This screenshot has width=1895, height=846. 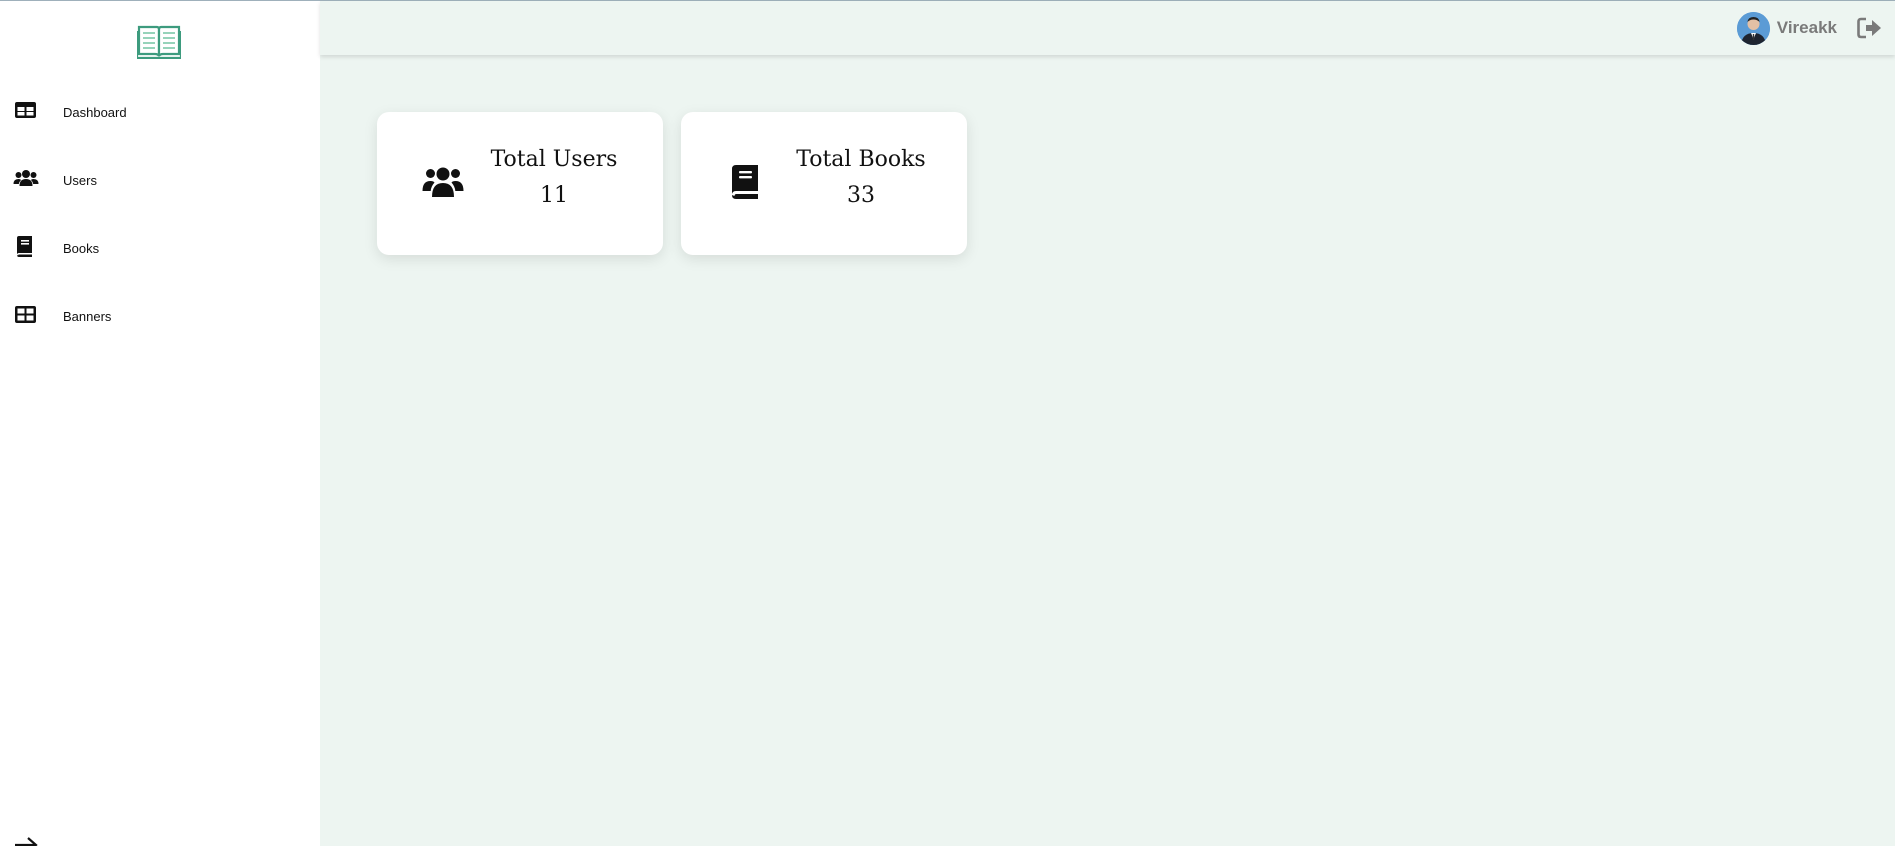 I want to click on sidebar-item-label: Banners, so click(x=87, y=316).